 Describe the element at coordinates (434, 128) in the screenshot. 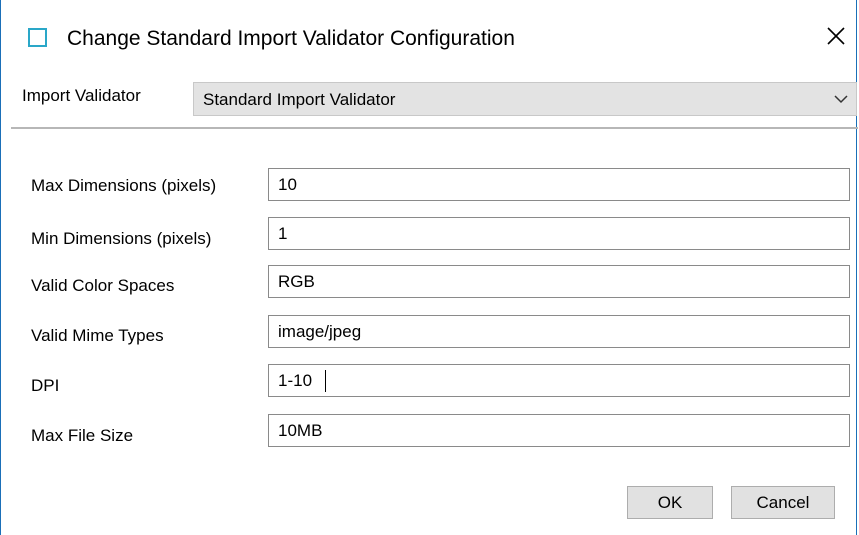

I see `separator` at that location.